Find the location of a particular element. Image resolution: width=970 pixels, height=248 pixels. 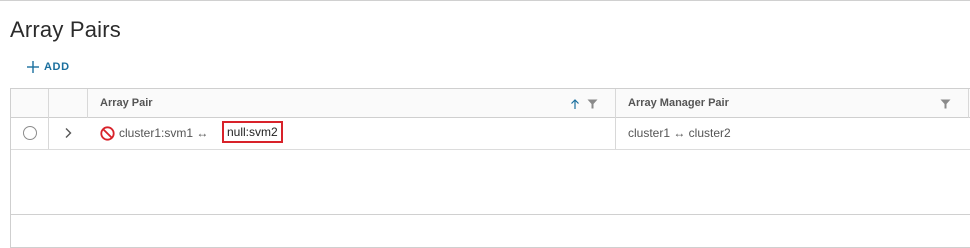

row-select-radio is located at coordinates (30, 133).